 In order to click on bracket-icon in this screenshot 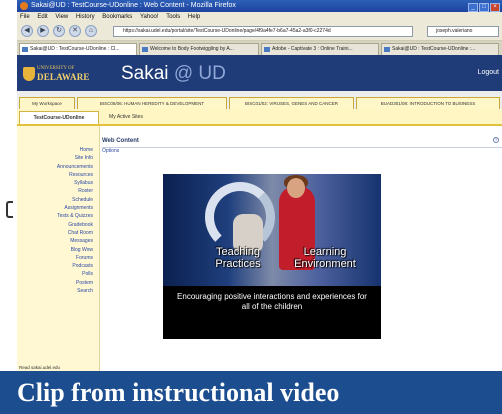, I will do `click(9, 209)`.